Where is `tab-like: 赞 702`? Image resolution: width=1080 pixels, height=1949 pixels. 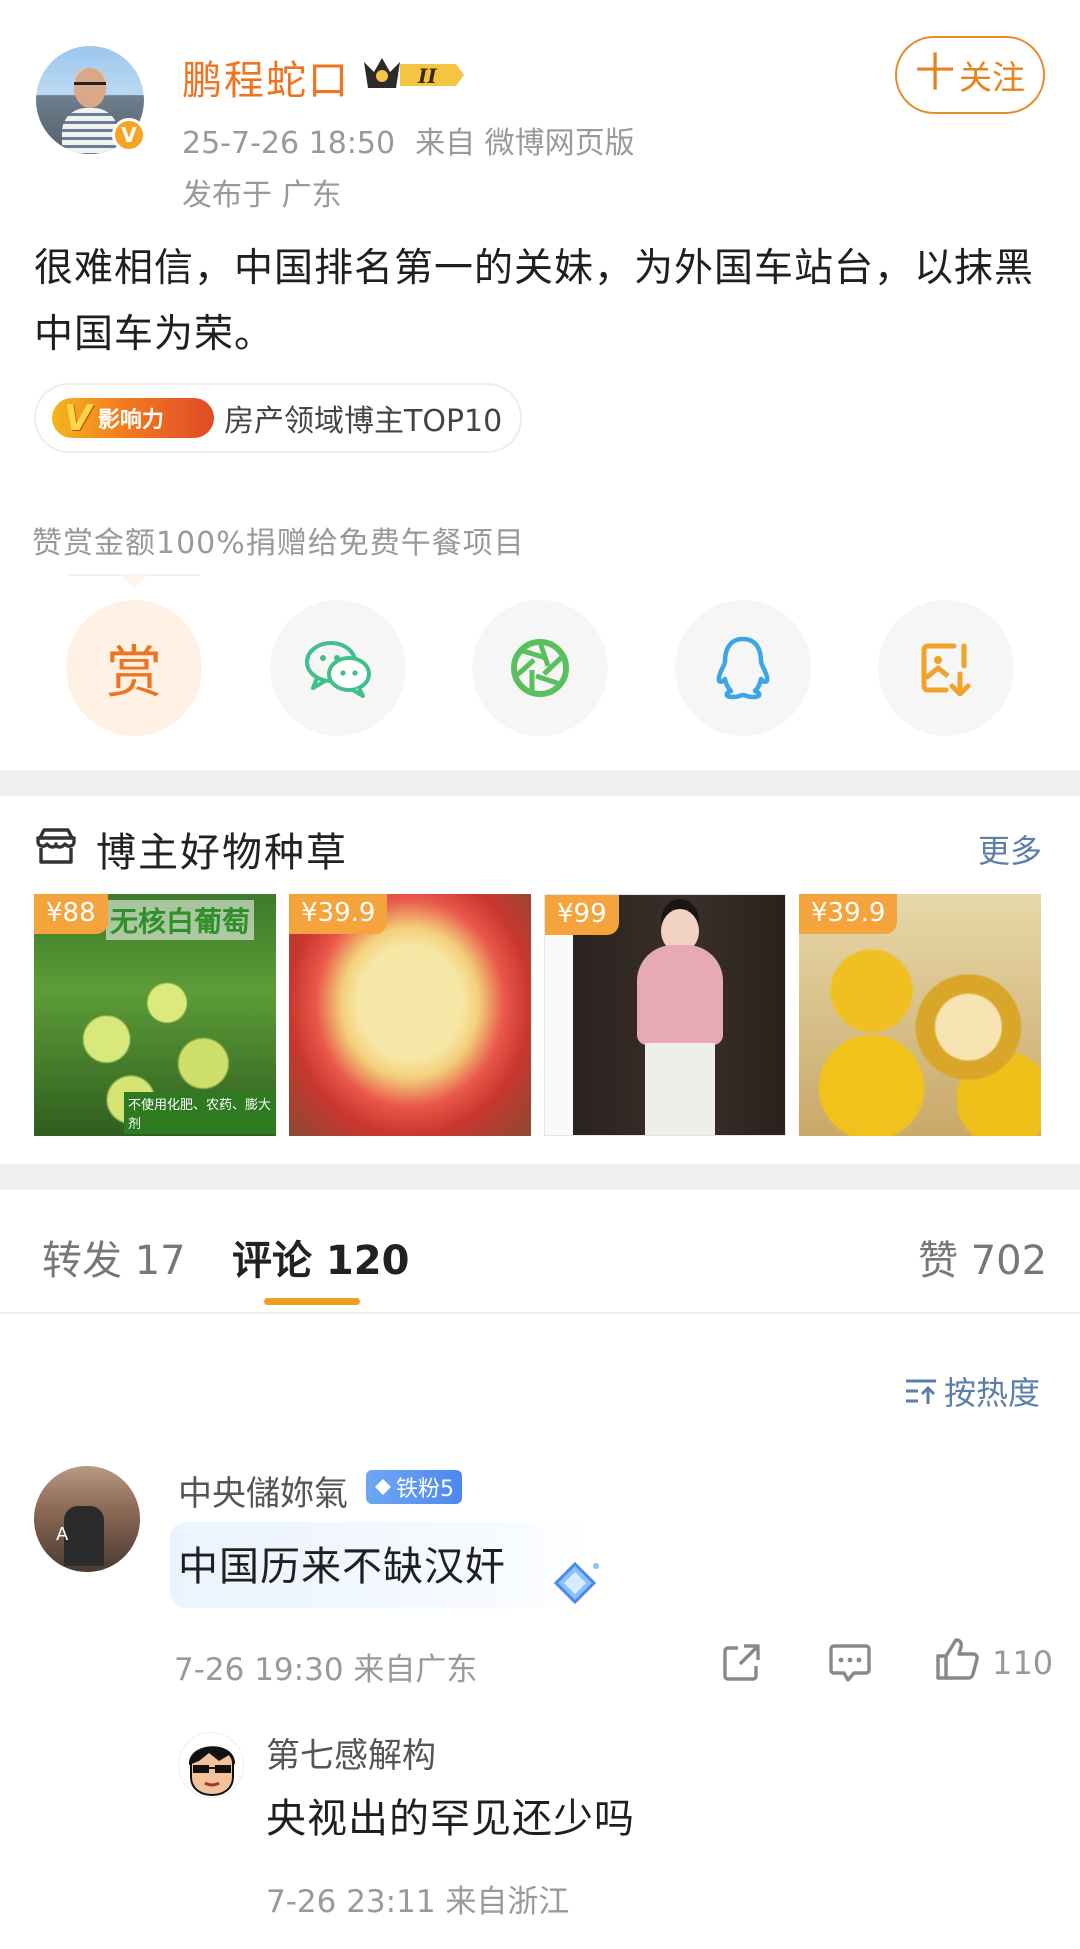
tab-like: 赞 702 is located at coordinates (982, 1257).